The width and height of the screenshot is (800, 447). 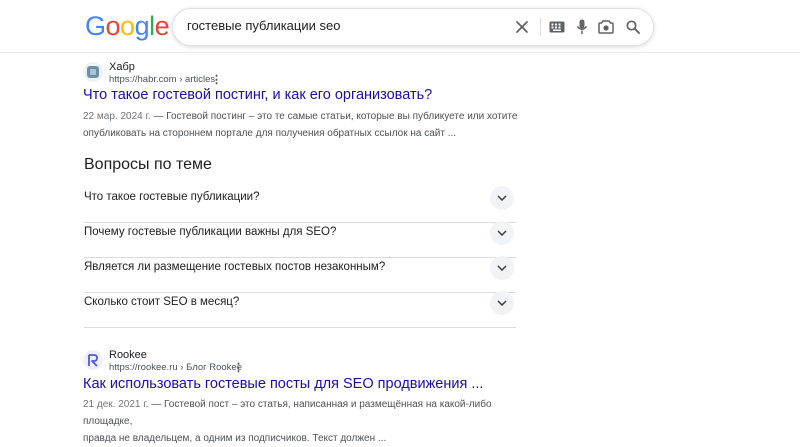 I want to click on lens-icon, so click(x=606, y=27).